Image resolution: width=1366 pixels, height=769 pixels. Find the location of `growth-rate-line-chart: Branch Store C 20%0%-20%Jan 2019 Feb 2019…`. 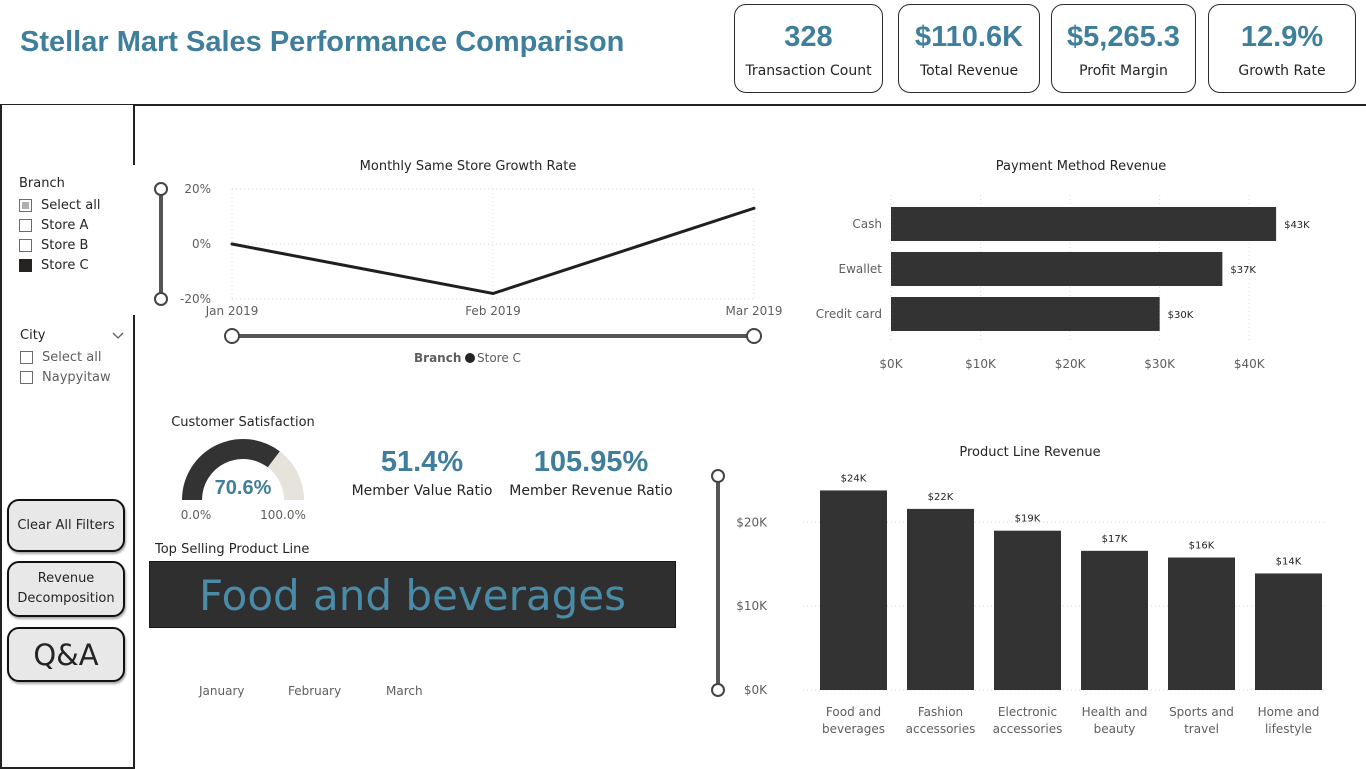

growth-rate-line-chart: Branch Store C 20%0%-20%Jan 2019 Feb 2019… is located at coordinates (475, 275).